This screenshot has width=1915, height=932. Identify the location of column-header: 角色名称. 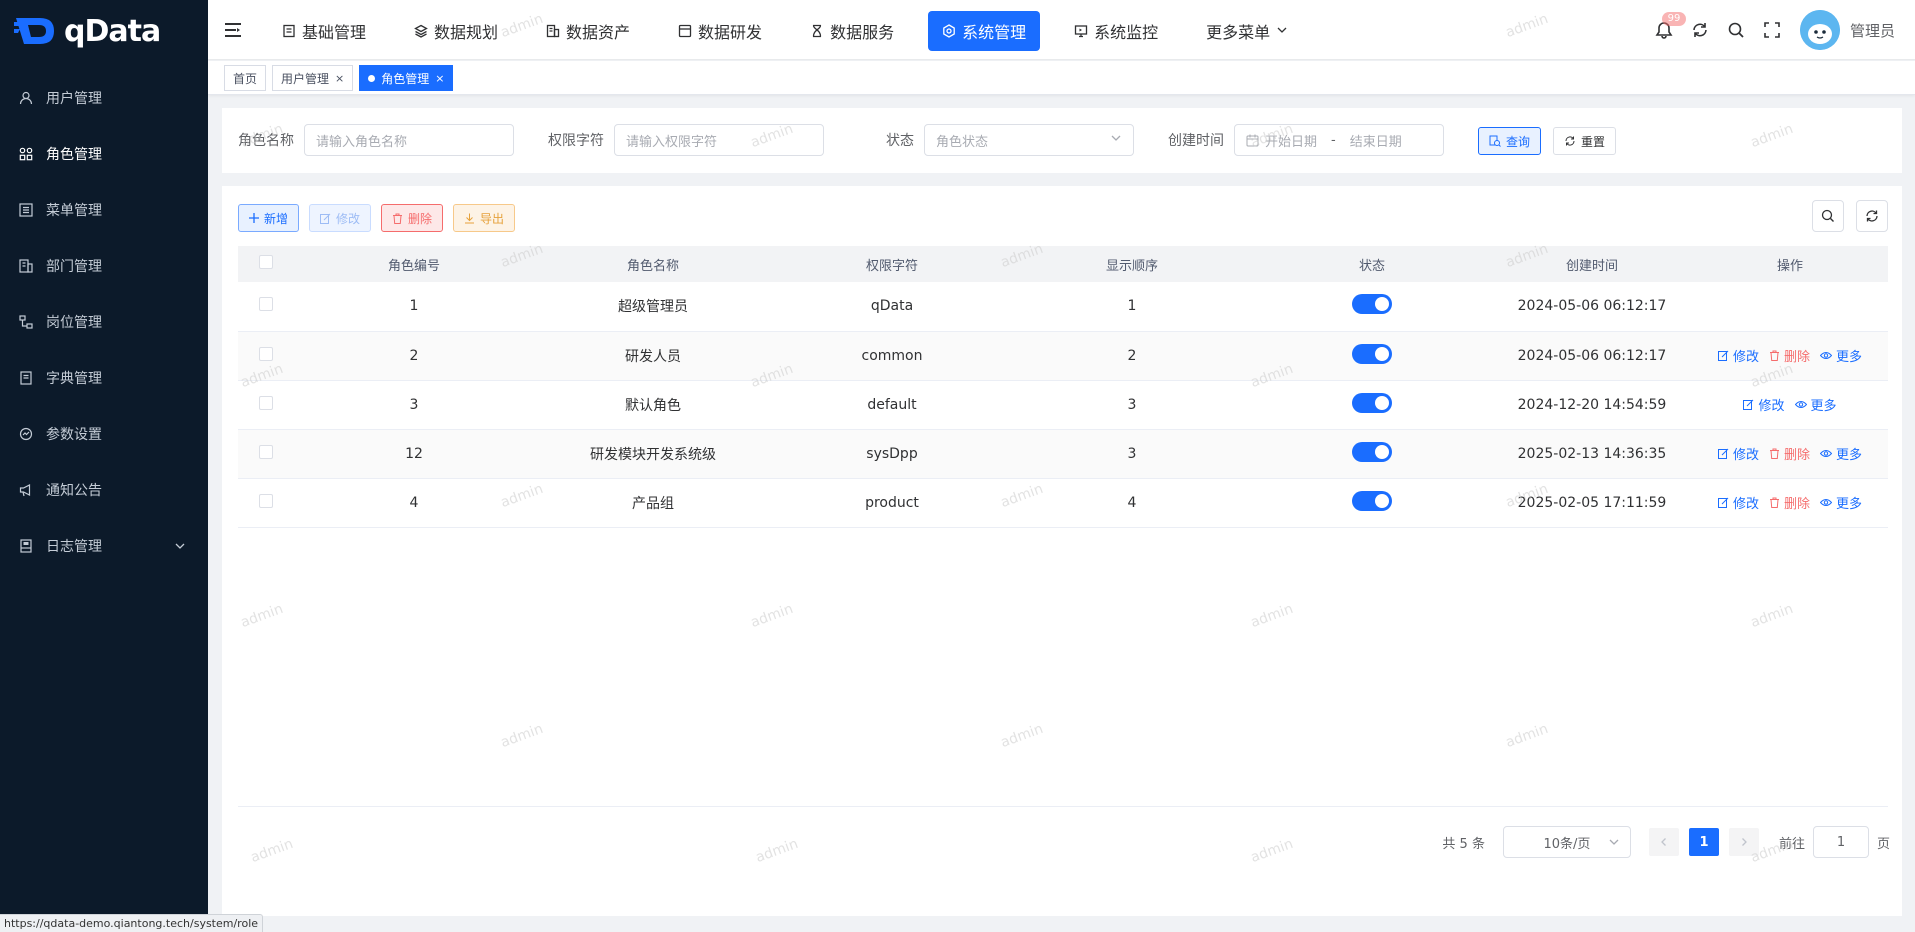
(653, 264).